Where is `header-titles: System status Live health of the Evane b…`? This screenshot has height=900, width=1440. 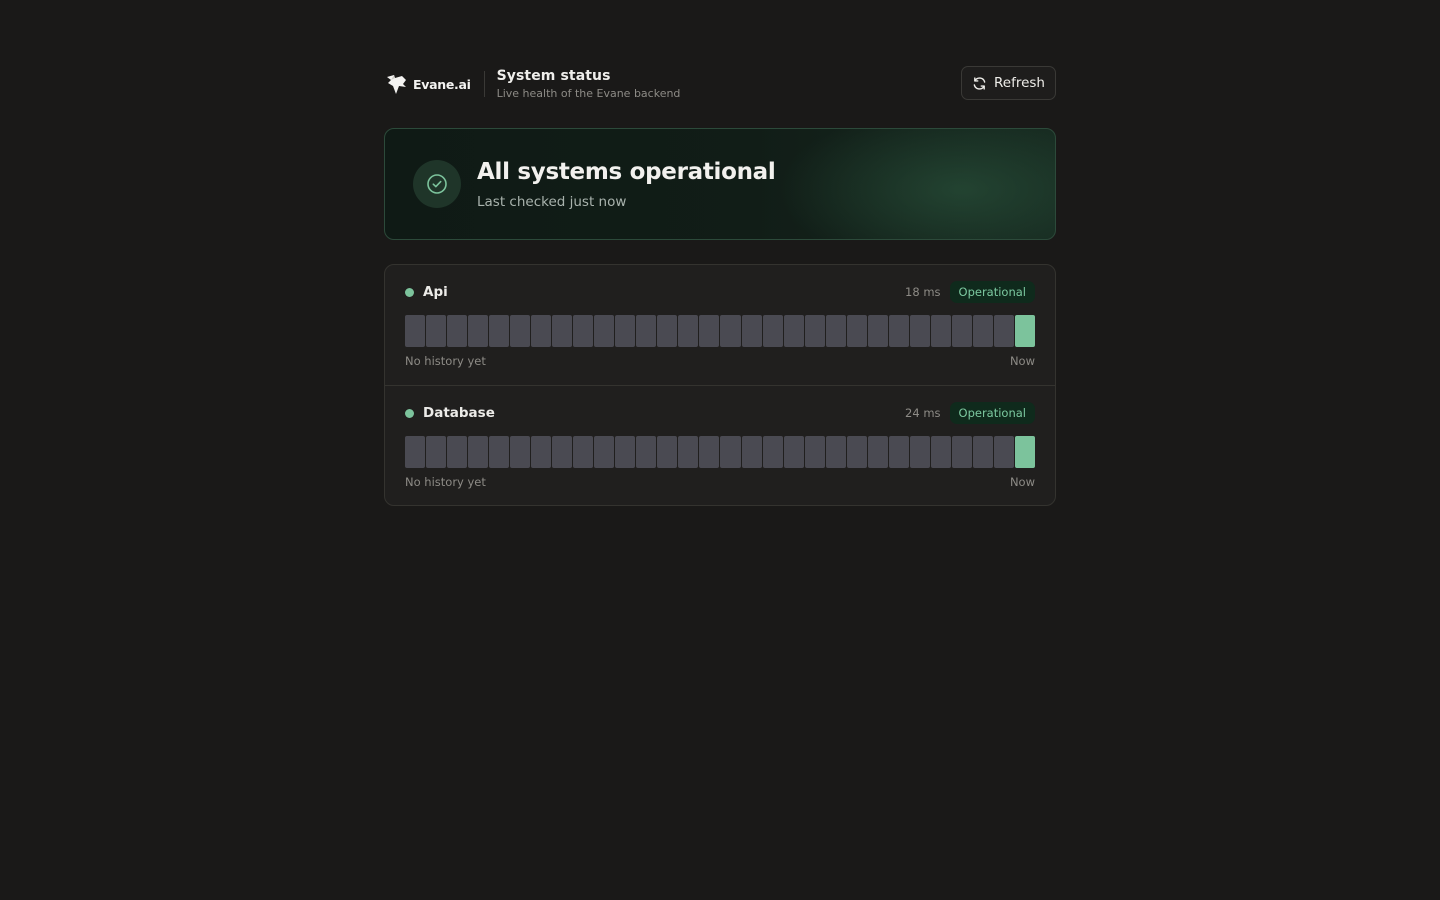
header-titles: System status Live health of the Evane b… is located at coordinates (589, 84).